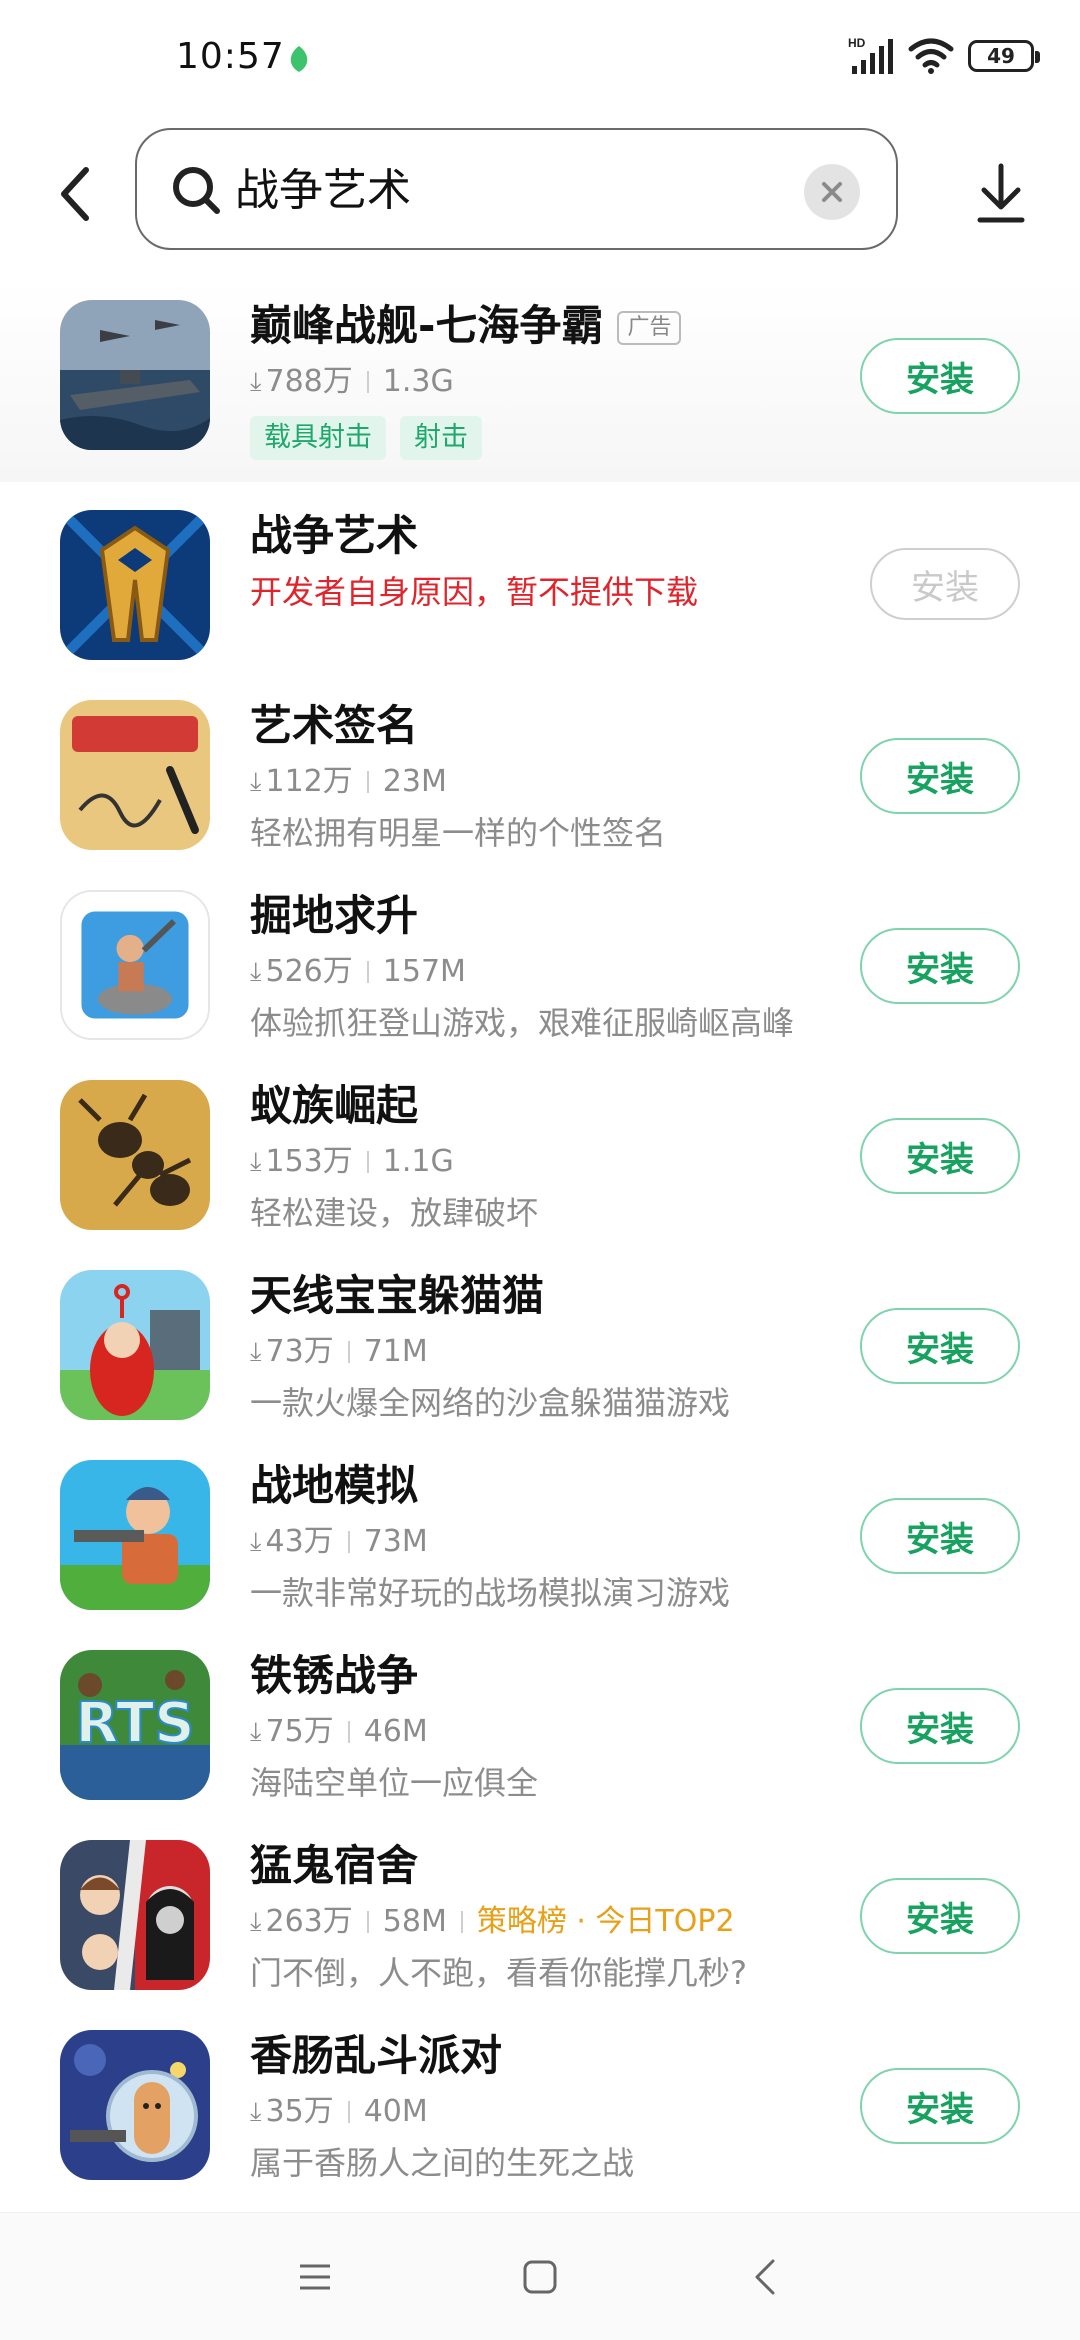 The image size is (1080, 2340). Describe the element at coordinates (931, 56) in the screenshot. I see `wifi-icon` at that location.